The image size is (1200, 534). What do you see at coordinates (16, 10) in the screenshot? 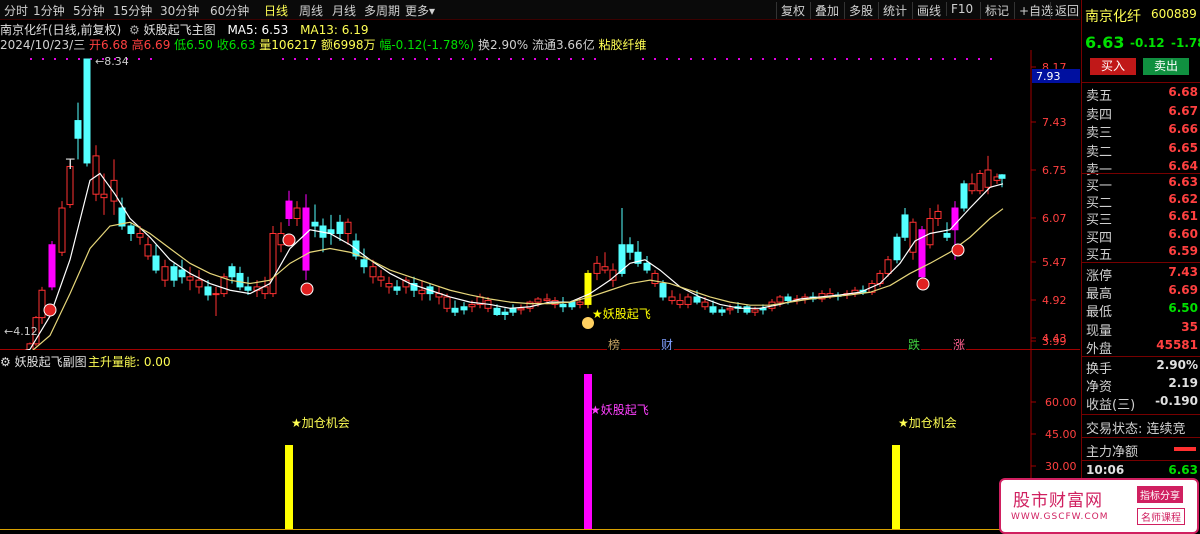
I see `period-tab-0: 分时` at bounding box center [16, 10].